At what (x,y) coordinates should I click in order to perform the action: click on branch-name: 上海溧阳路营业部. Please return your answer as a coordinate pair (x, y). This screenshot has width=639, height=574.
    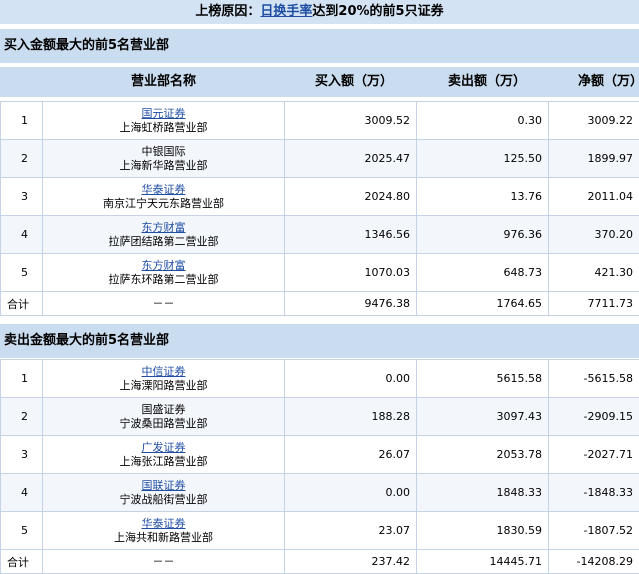
    Looking at the image, I should click on (163, 386).